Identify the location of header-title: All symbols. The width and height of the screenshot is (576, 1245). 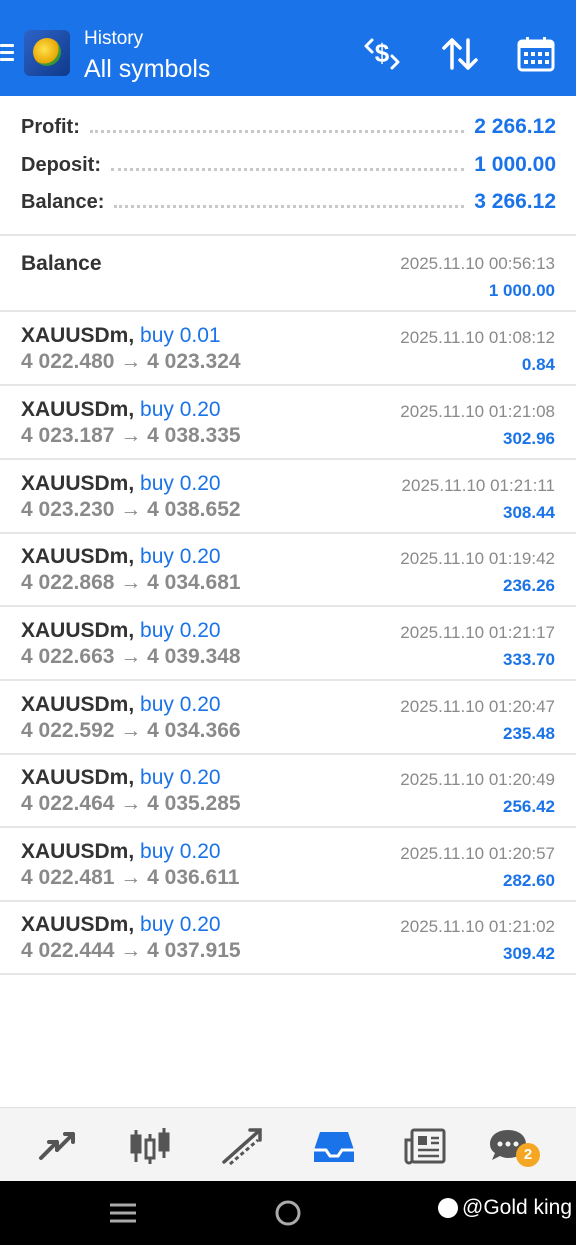
(147, 69).